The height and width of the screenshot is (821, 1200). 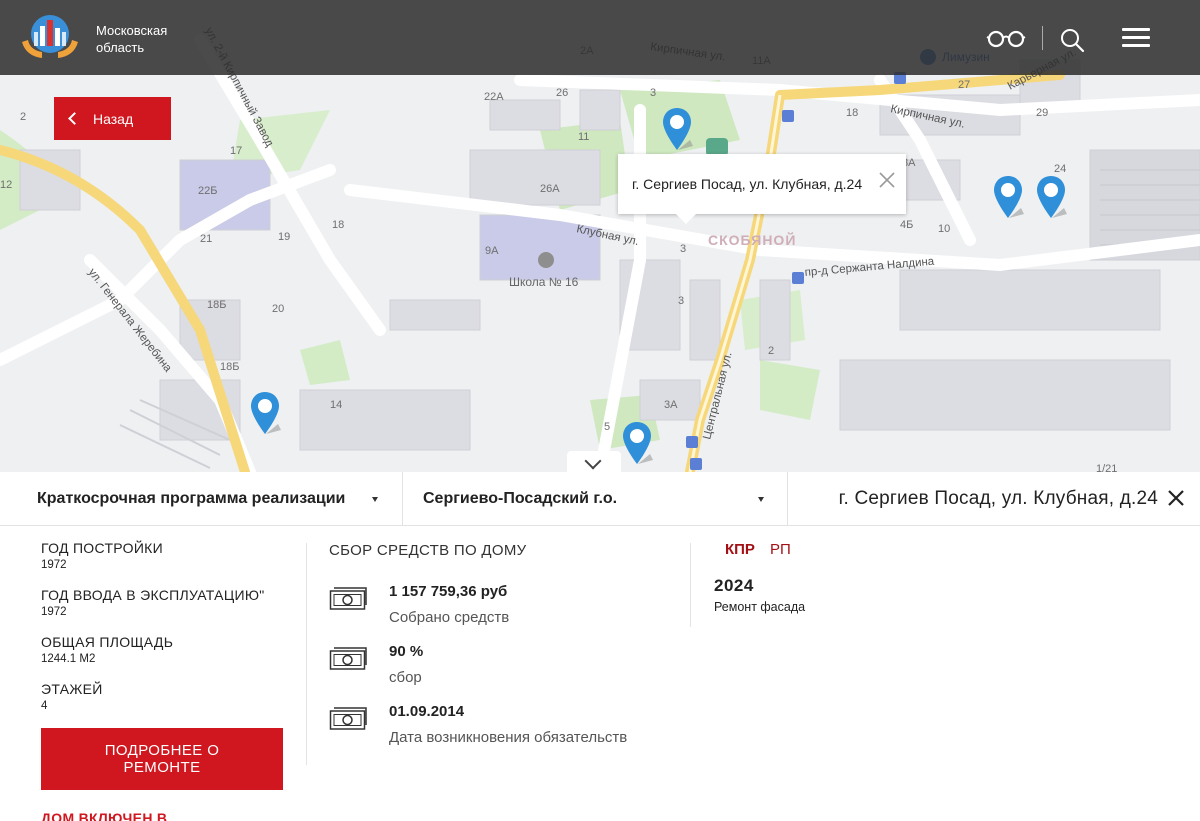 What do you see at coordinates (562, 93) in the screenshot?
I see `svg-text: 26` at bounding box center [562, 93].